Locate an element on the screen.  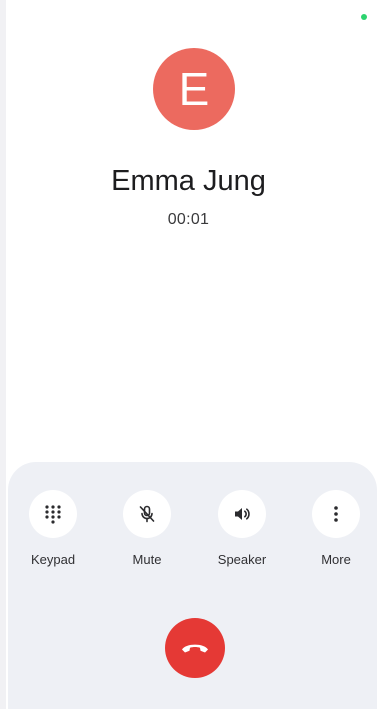
mute-label: Mute is located at coordinates (147, 559).